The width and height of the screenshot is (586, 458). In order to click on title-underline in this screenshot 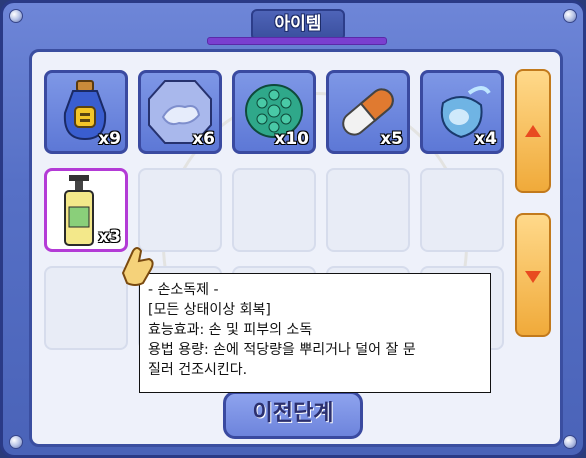, I will do `click(297, 41)`.